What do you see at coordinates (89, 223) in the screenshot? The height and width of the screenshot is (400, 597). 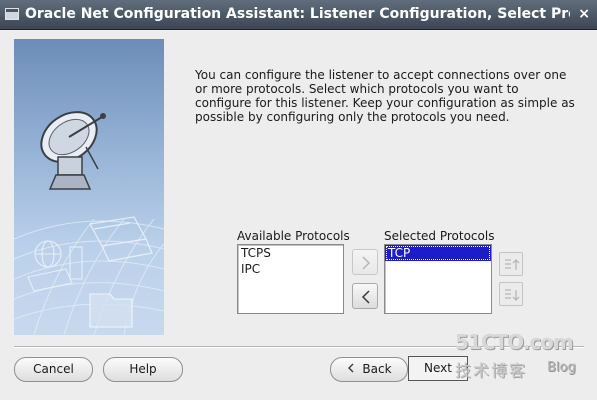 I see `network-illustration` at bounding box center [89, 223].